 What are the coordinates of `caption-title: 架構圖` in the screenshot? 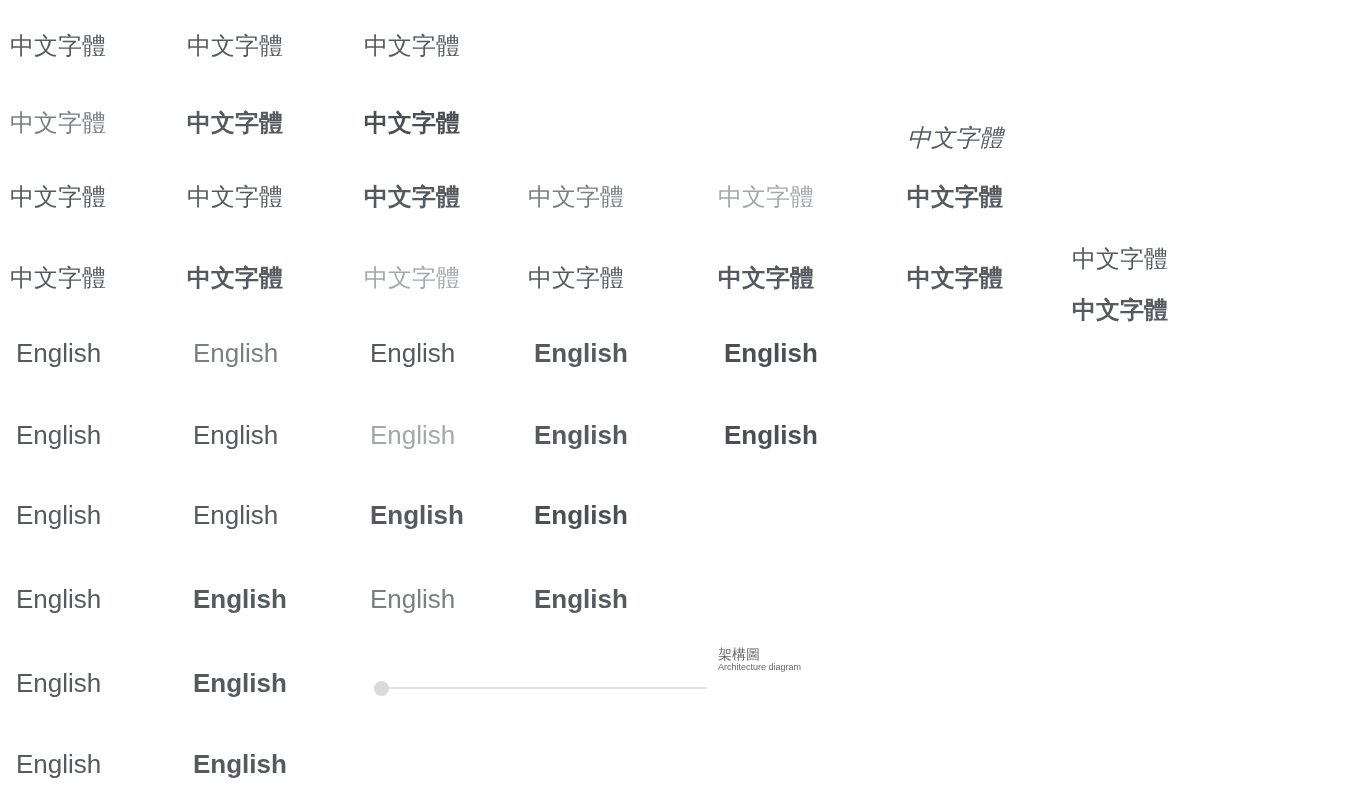 It's located at (739, 655).